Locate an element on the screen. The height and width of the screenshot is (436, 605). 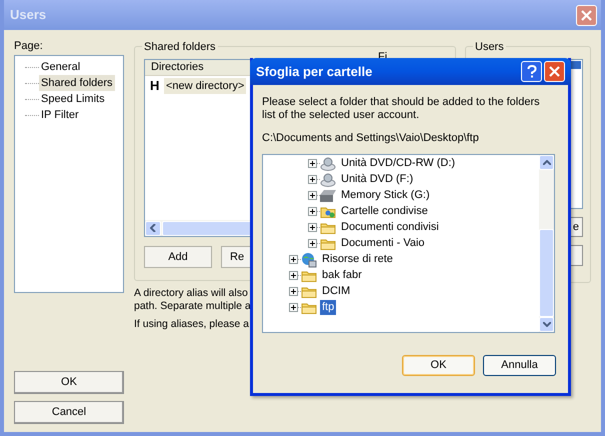
instruction-text: Please select a folder that should be added to the folders list of the selected user account. is located at coordinates (401, 109).